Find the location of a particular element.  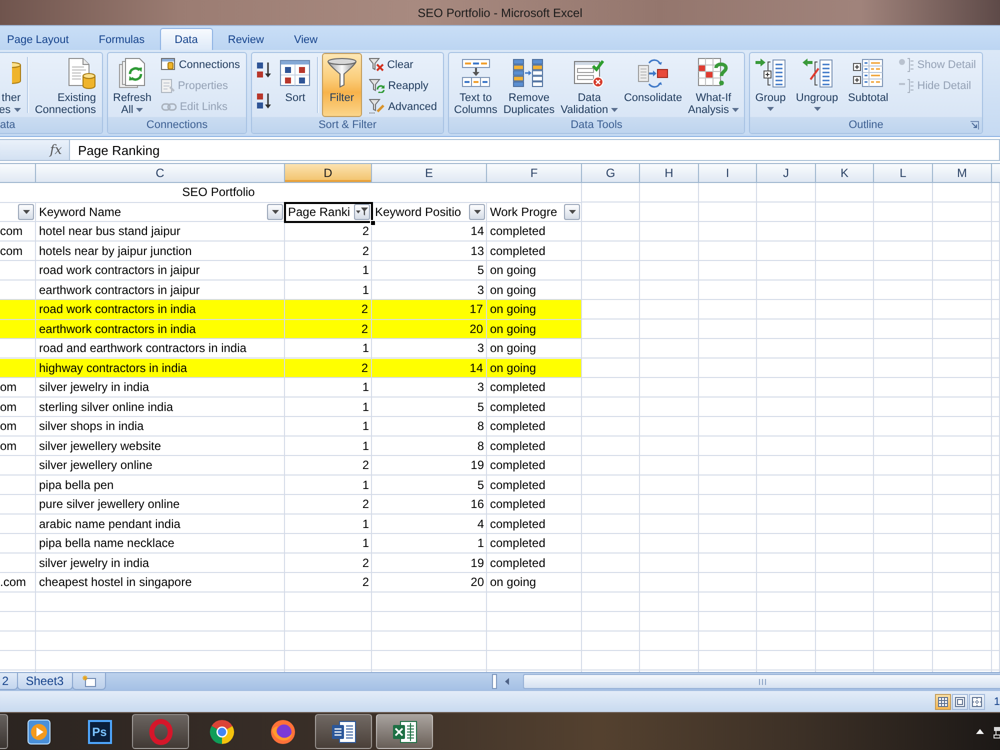

scrollbar-thumb is located at coordinates (761, 681).